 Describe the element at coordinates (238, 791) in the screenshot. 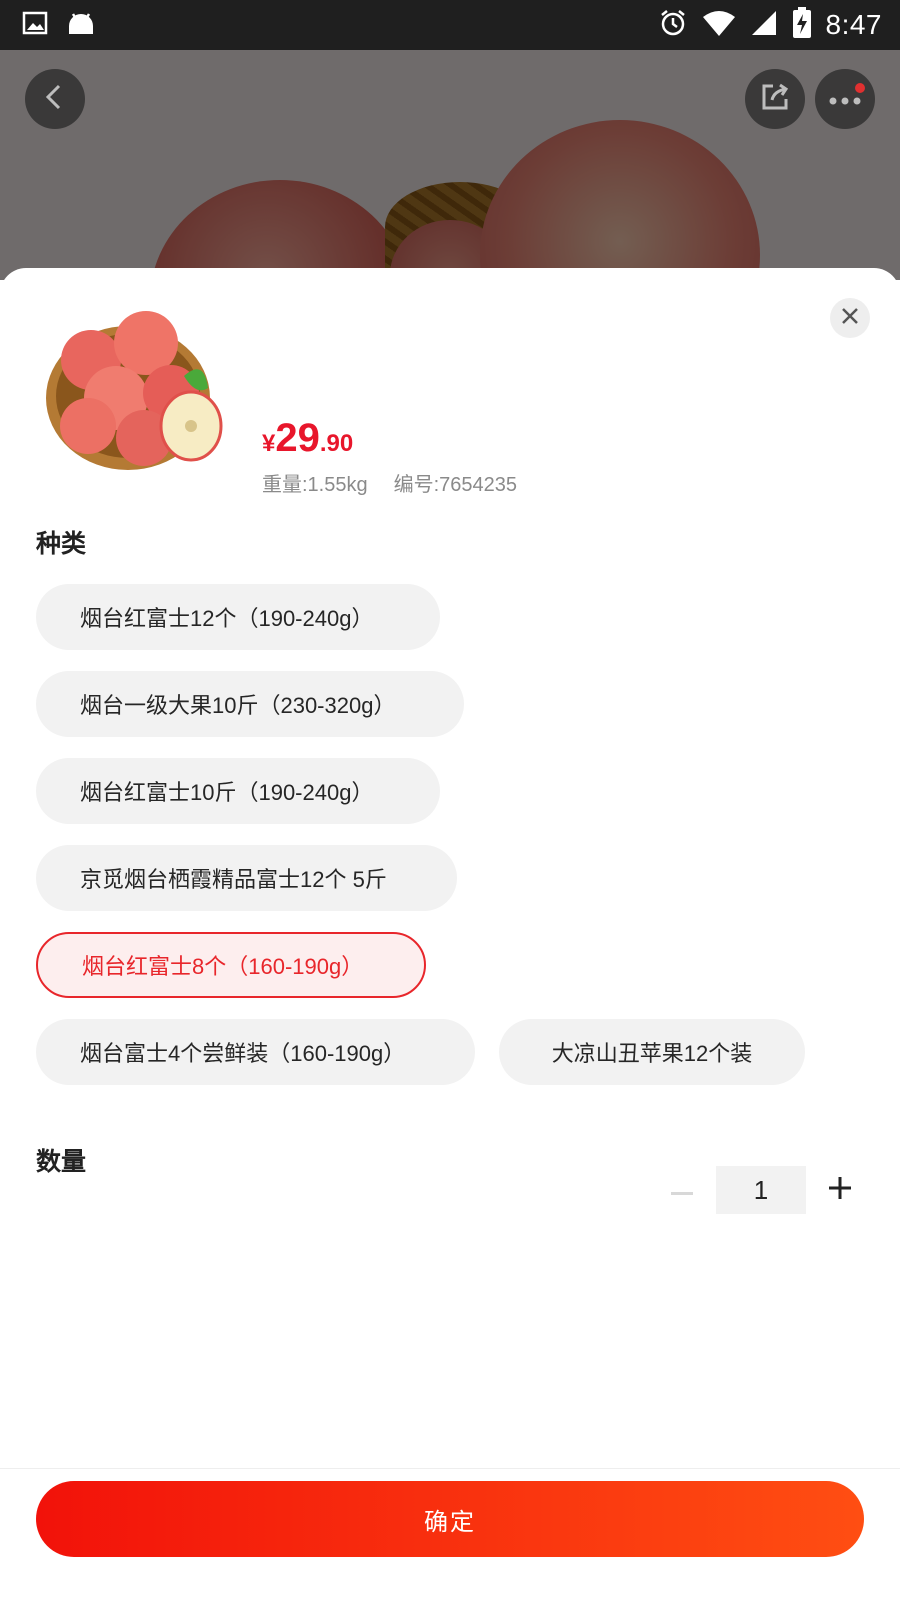

I see `variant-chip: 烟台红富士10斤（190-240g）` at that location.